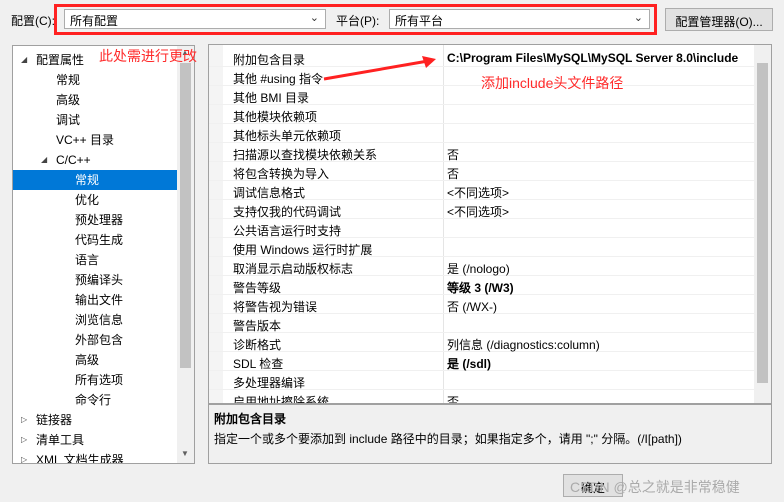 Image resolution: width=784 pixels, height=502 pixels. I want to click on property-name: 支持仅我的代码调试, so click(287, 212).